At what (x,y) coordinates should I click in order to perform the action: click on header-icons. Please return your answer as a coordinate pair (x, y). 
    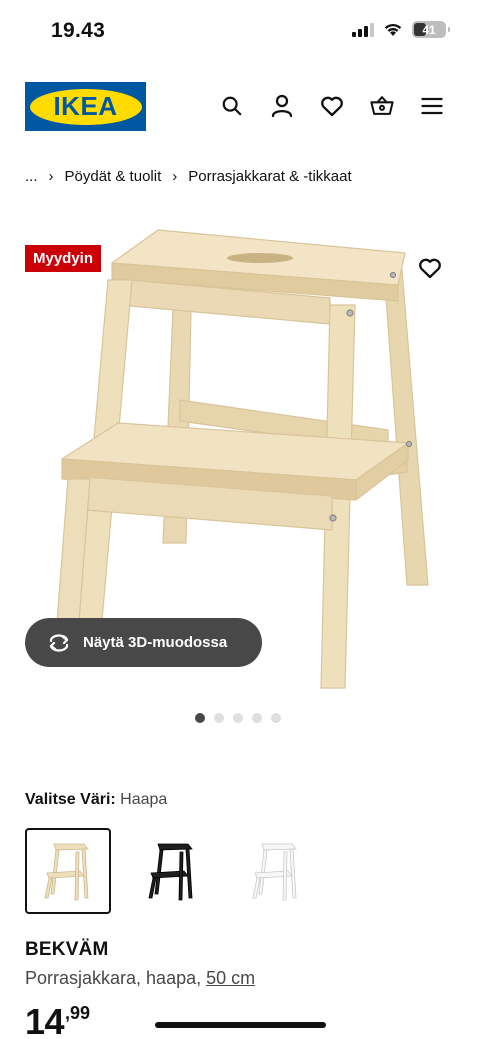
    Looking at the image, I should click on (332, 106).